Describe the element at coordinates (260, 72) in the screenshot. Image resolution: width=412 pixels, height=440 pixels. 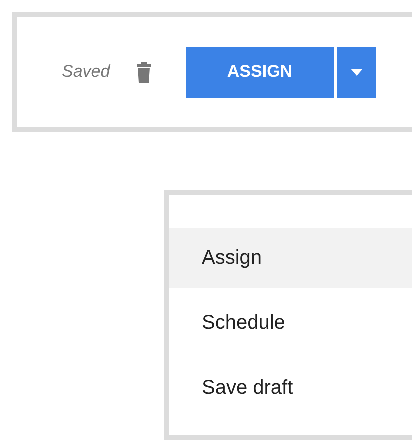
I see `assign-button: ASSIGN` at that location.